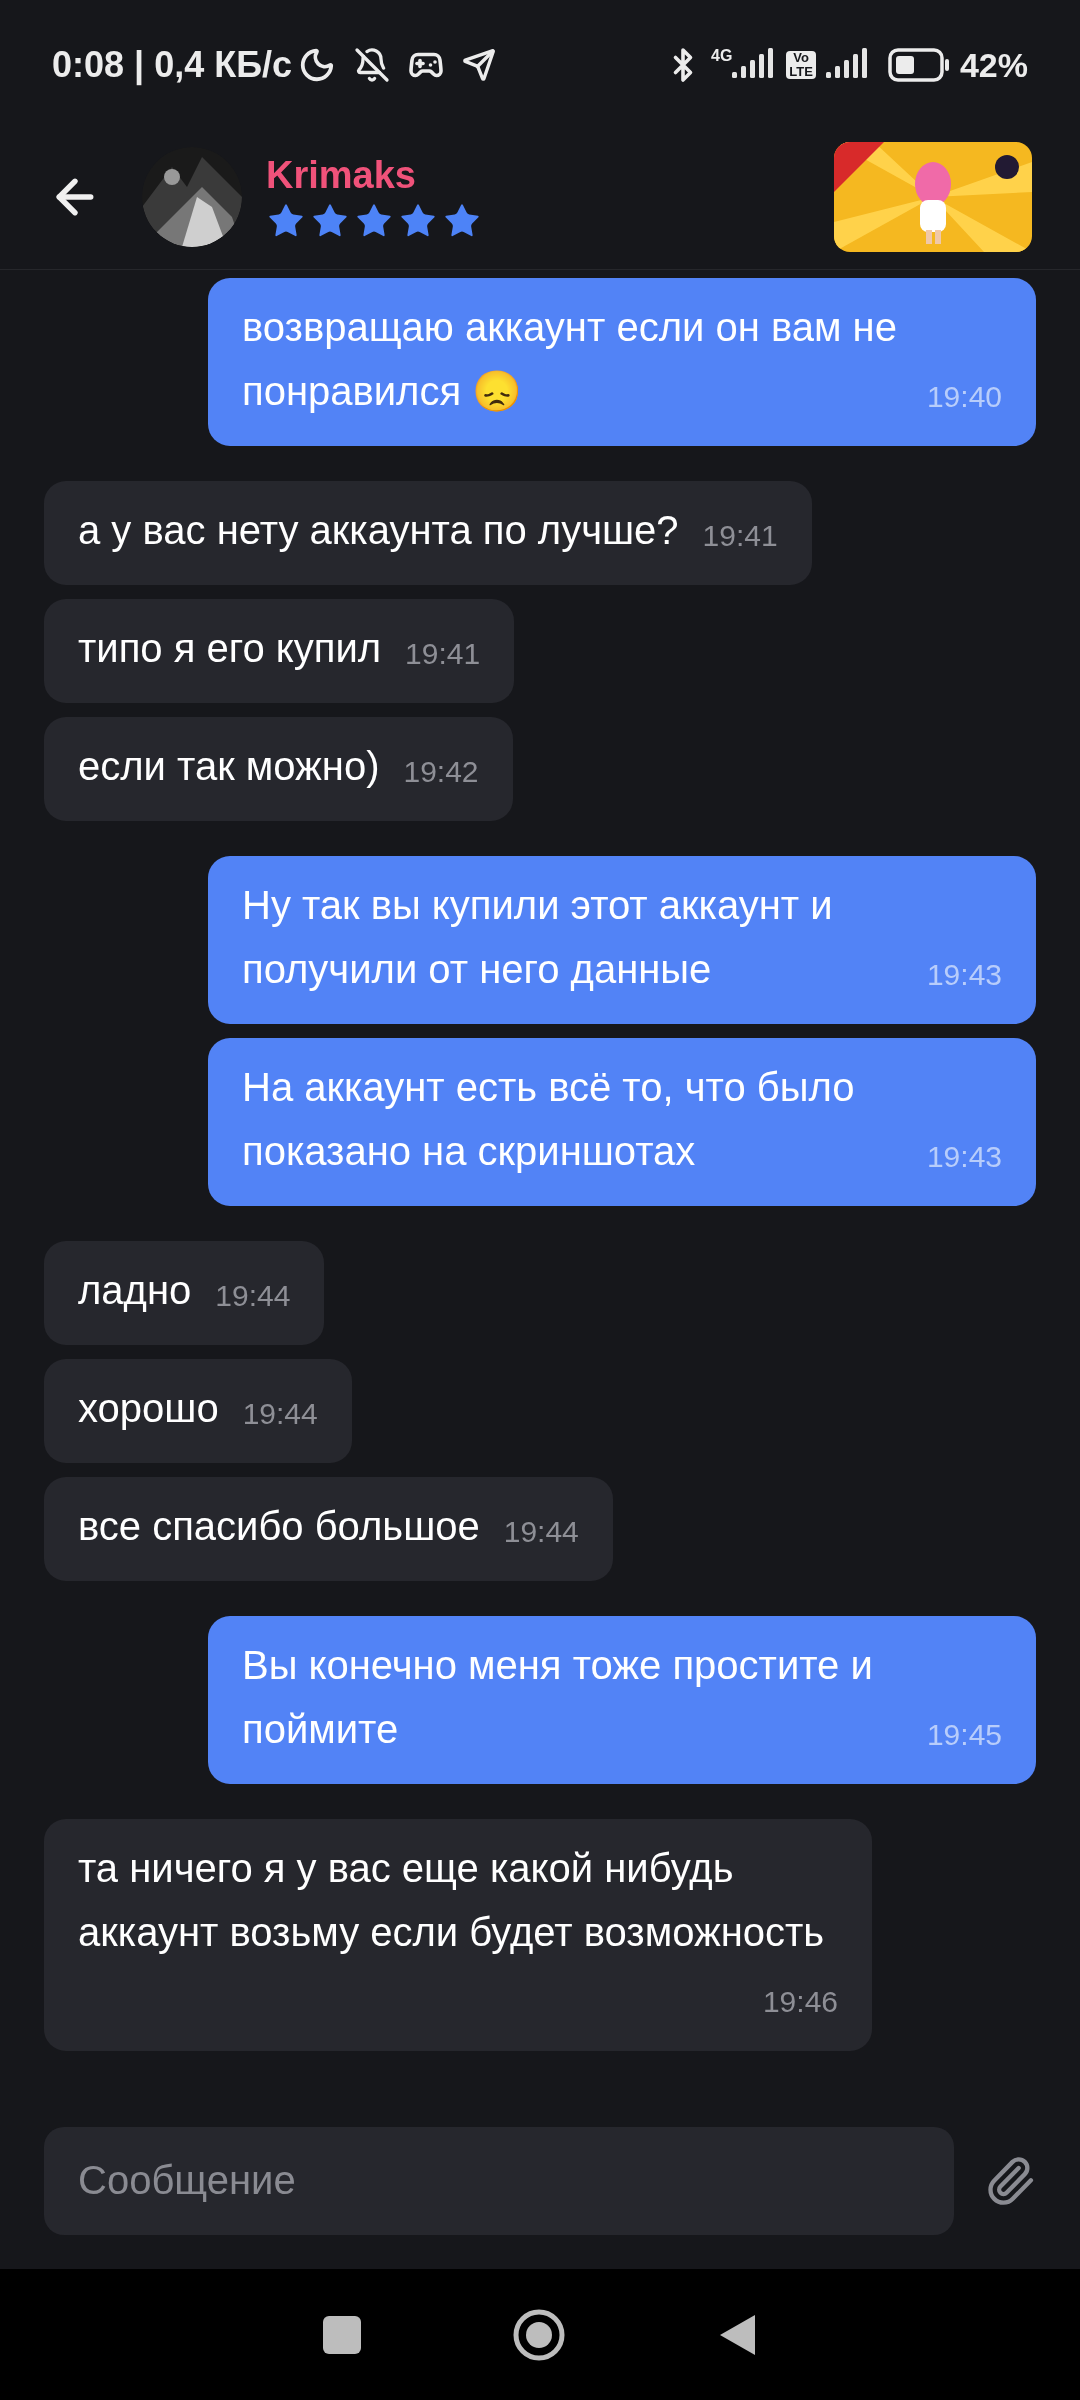 This screenshot has width=1080, height=2400. I want to click on incoming-message: все спасибо большое 19:44, so click(328, 1529).